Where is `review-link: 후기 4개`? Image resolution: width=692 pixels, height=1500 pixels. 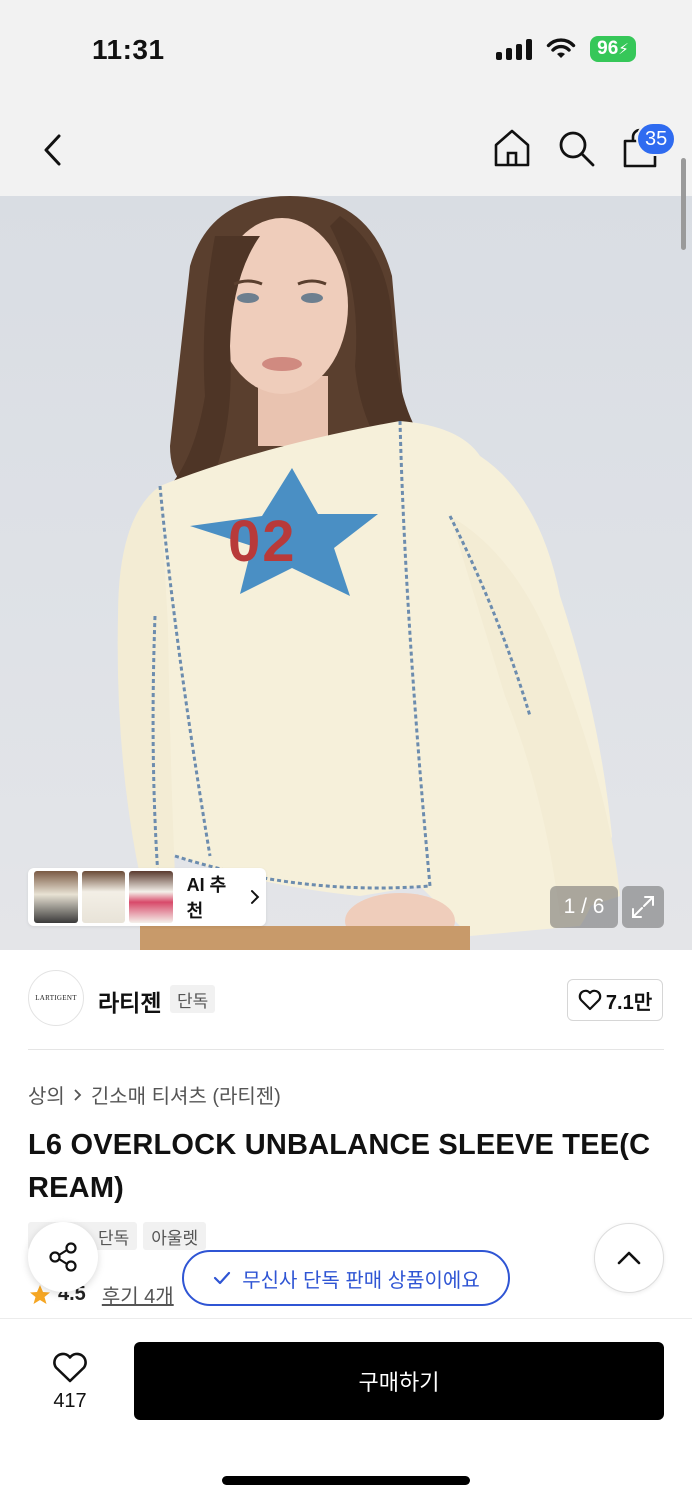
review-link: 후기 4개 is located at coordinates (138, 1294).